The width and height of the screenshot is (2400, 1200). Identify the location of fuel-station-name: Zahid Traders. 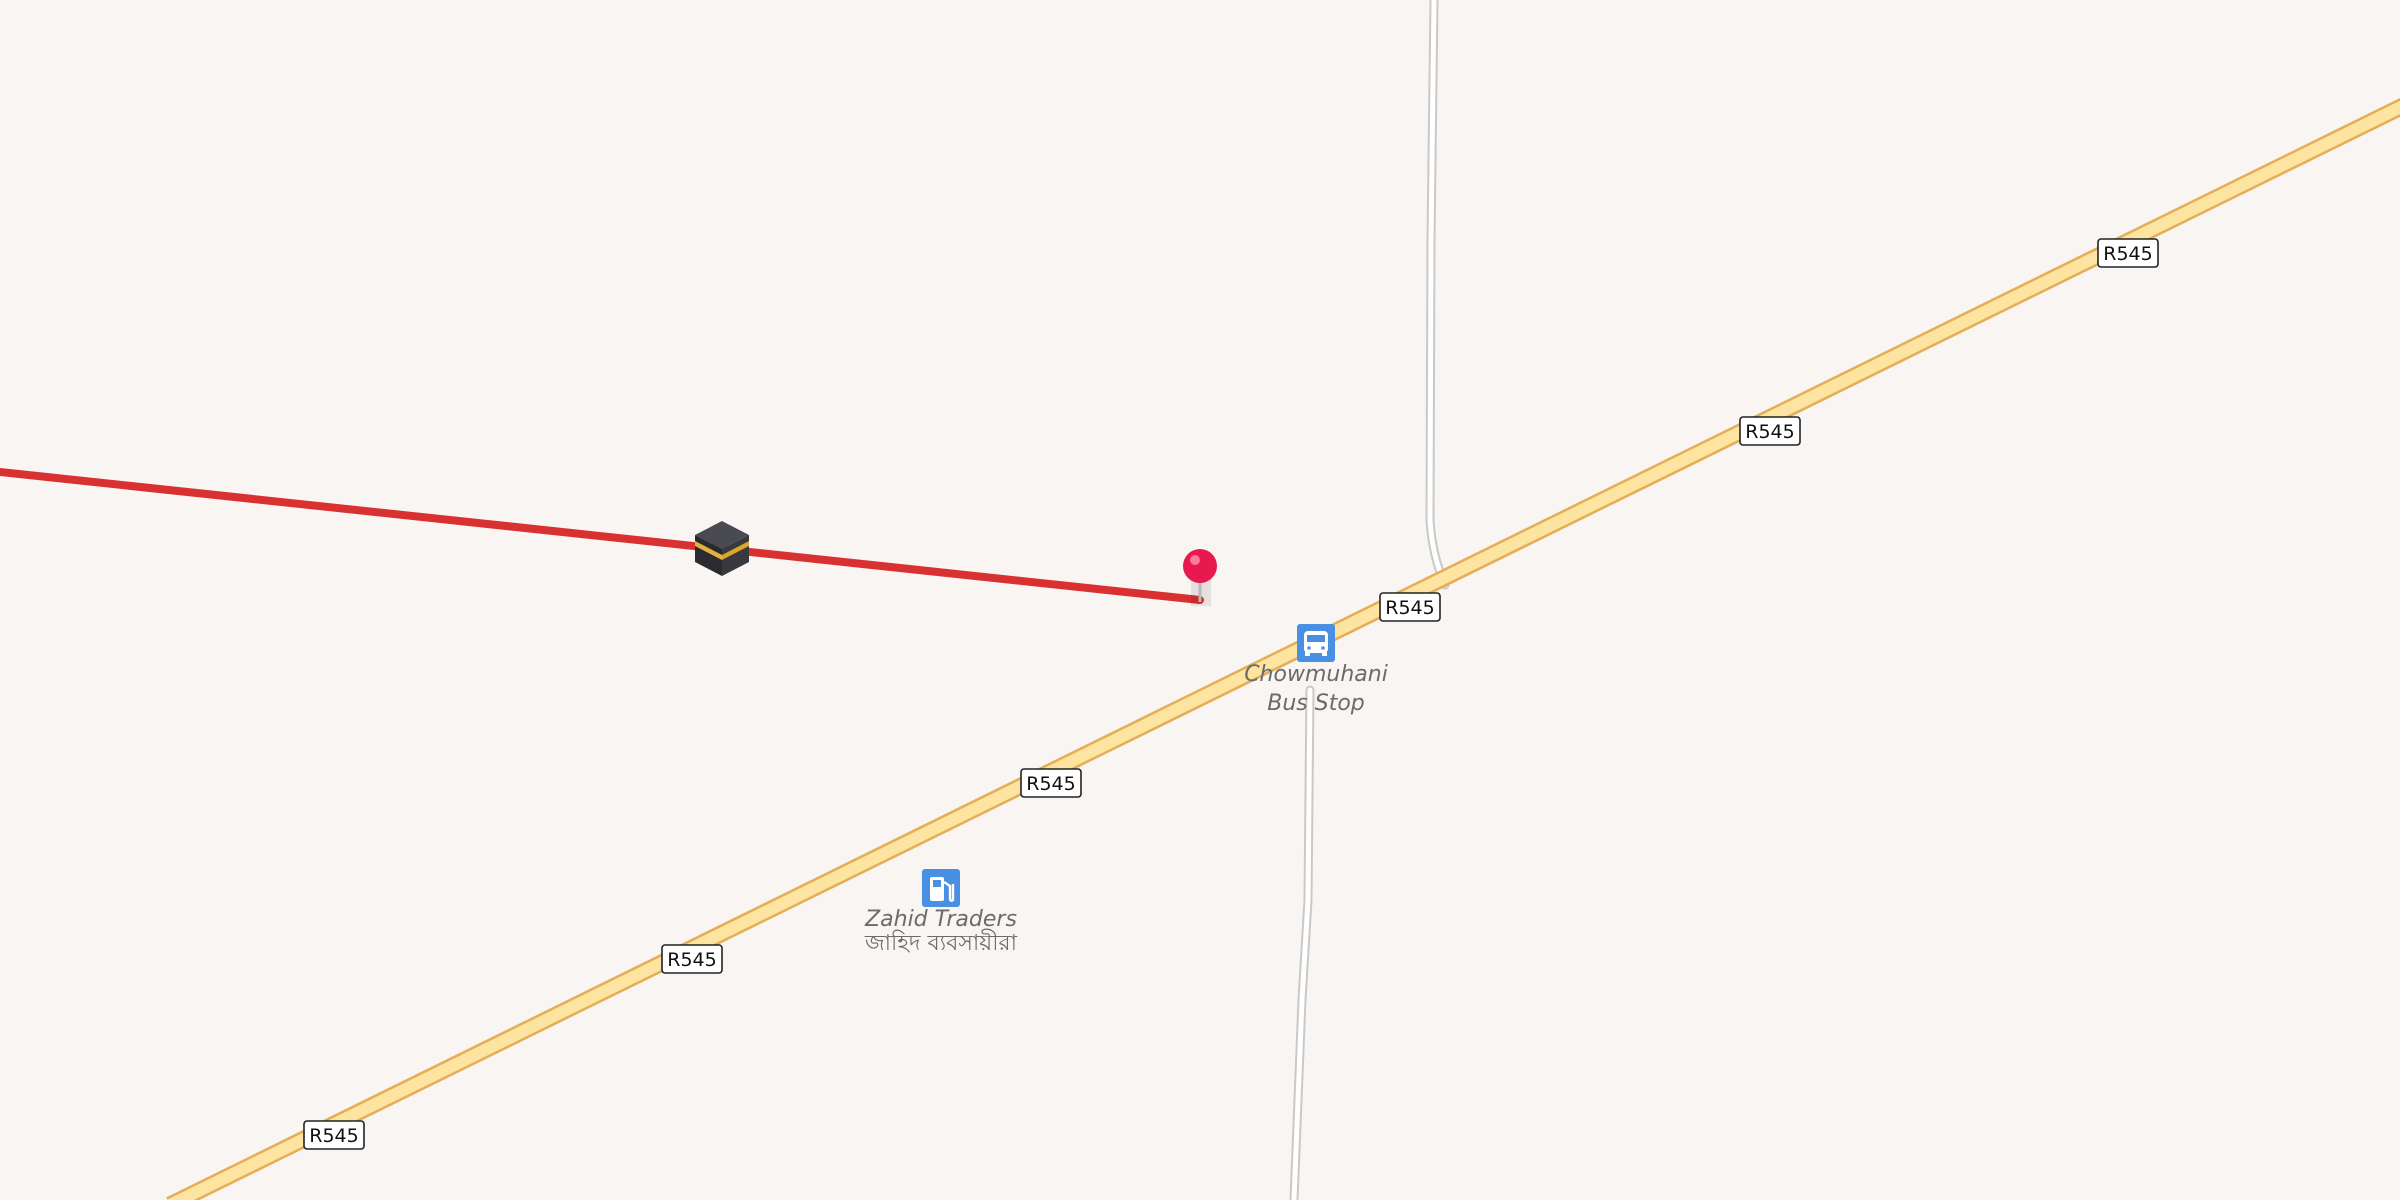
(940, 919).